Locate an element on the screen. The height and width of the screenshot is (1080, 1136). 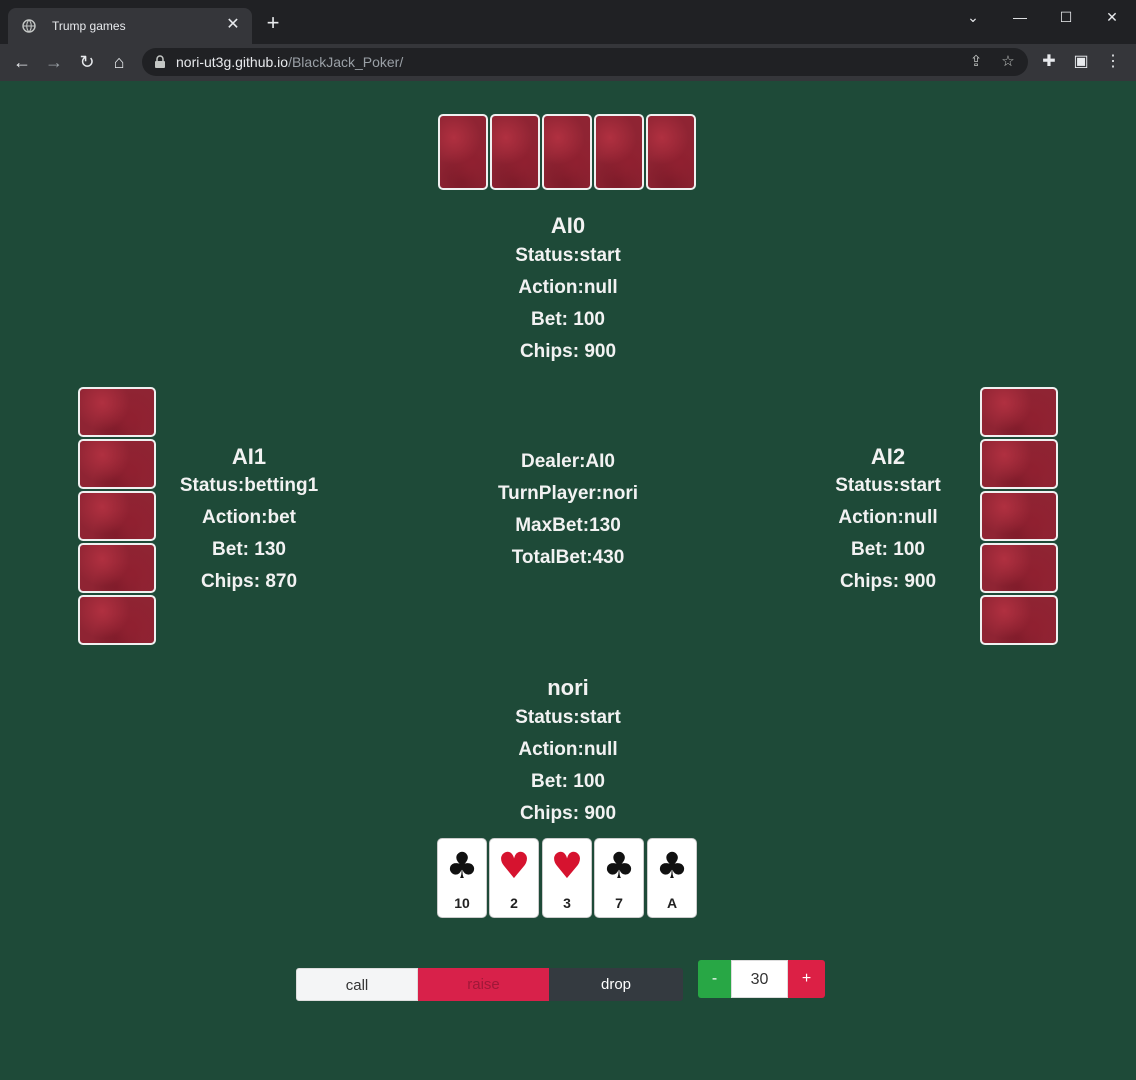
url-host: nori-ut3g.github.io is located at coordinates (232, 62).